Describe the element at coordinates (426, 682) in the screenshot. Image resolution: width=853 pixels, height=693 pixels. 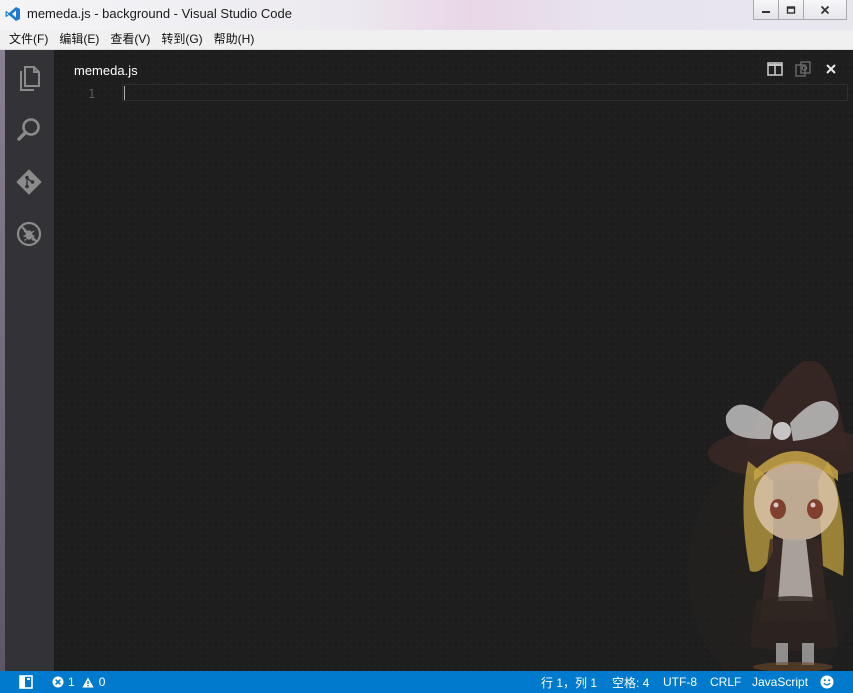
I see `status-bar: 1 0 行 1，列 1 空格: 4 UTF-8 CRLF JavaScript` at that location.